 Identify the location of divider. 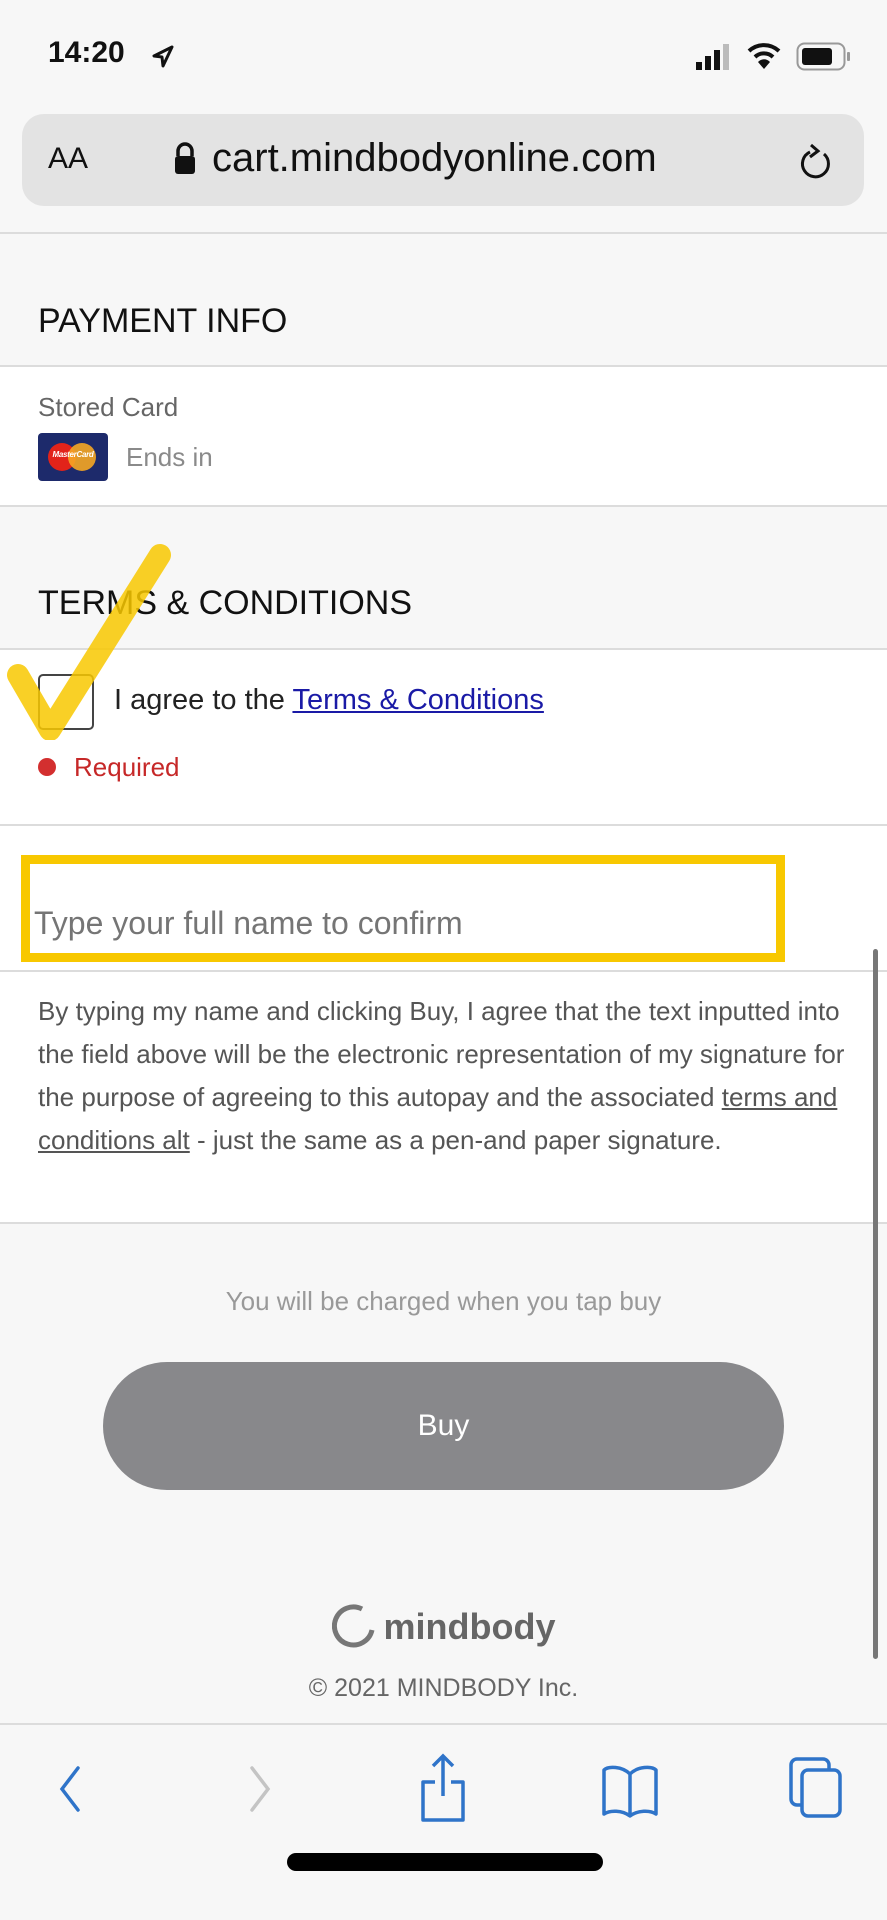
(443, 233).